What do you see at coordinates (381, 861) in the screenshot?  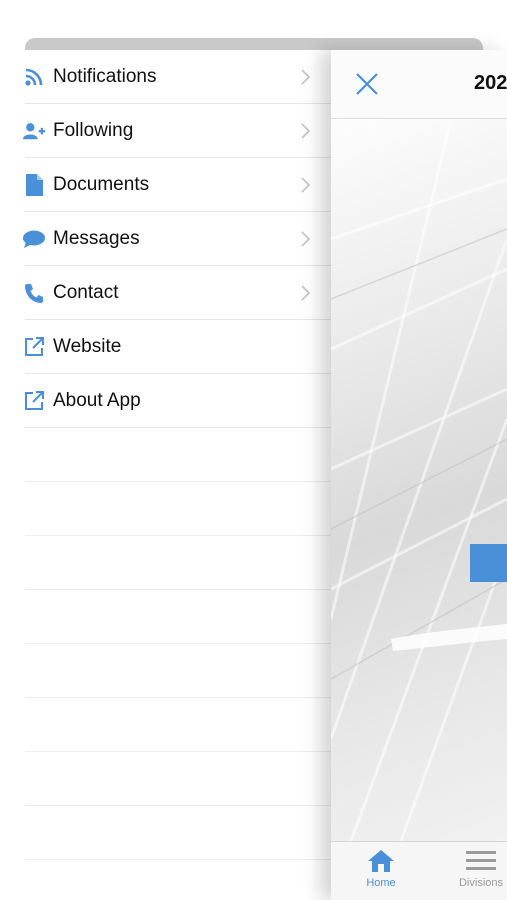 I see `home-icon` at bounding box center [381, 861].